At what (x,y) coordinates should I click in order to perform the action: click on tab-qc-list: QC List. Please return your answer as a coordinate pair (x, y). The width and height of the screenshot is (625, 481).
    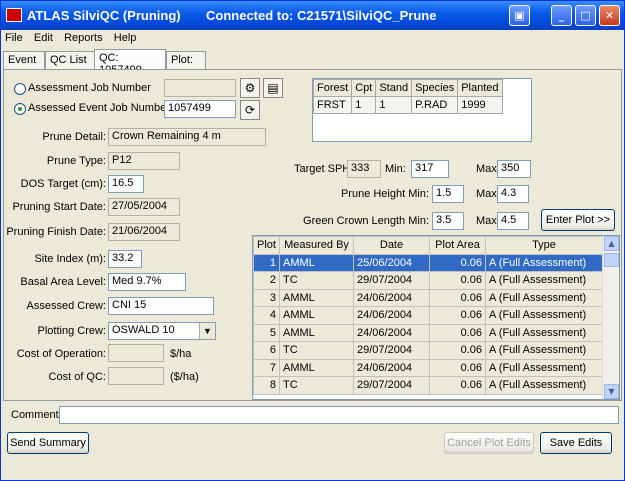
    Looking at the image, I should click on (70, 60).